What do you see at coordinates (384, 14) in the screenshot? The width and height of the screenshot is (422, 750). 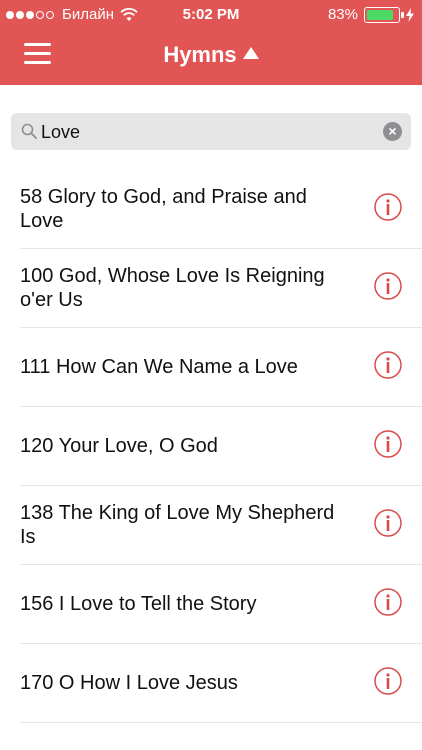 I see `battery-icon` at bounding box center [384, 14].